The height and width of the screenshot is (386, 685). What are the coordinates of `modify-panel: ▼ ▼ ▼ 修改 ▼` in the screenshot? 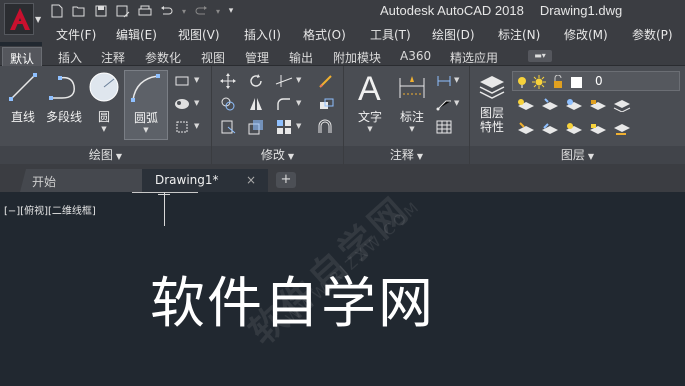 It's located at (278, 115).